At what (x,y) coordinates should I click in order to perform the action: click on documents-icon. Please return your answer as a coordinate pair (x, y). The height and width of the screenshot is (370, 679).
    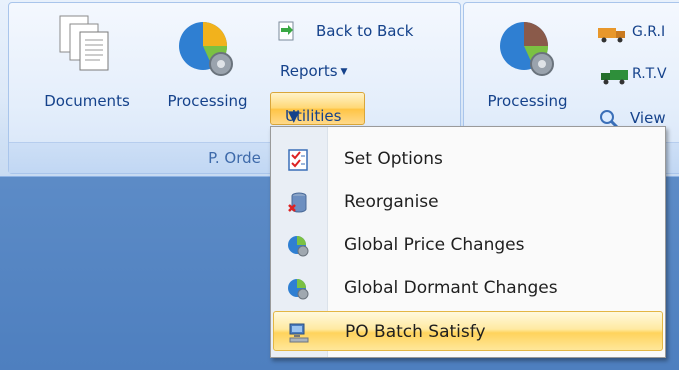
    Looking at the image, I should click on (84, 43).